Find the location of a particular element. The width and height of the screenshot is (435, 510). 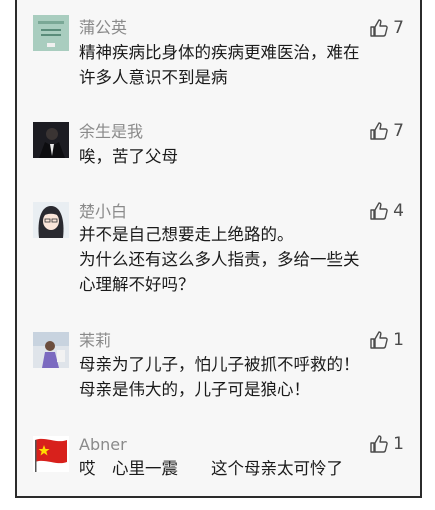

anime-girl-avatar-icon is located at coordinates (51, 220).